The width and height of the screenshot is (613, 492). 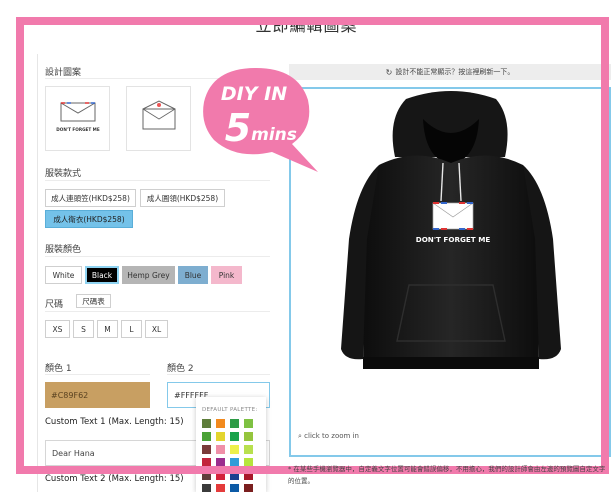 I want to click on svg-text: DON'T FORGET ME, so click(x=78, y=129).